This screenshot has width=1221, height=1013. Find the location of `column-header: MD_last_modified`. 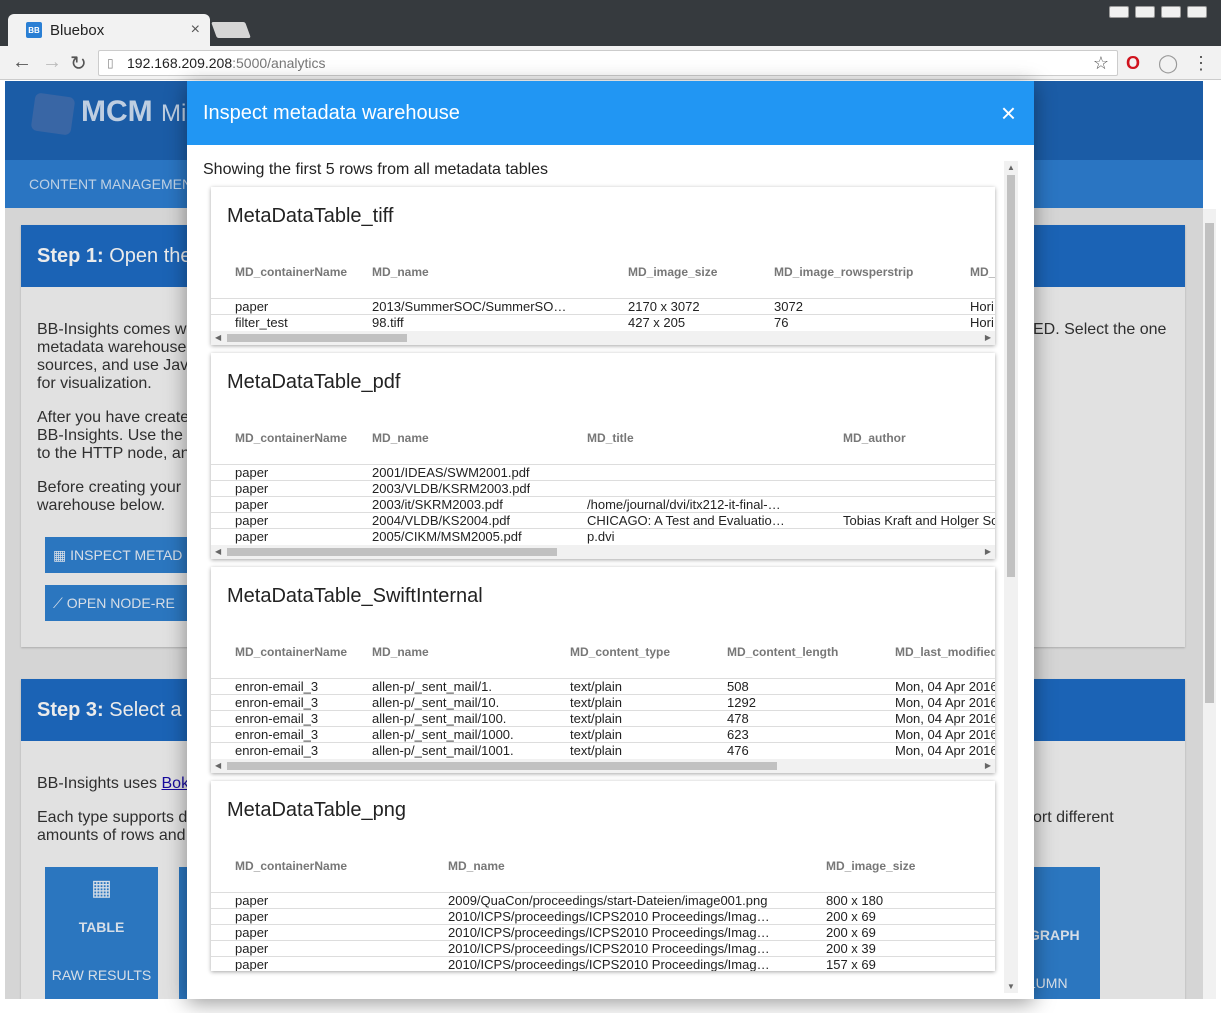

column-header: MD_last_modified is located at coordinates (945, 652).